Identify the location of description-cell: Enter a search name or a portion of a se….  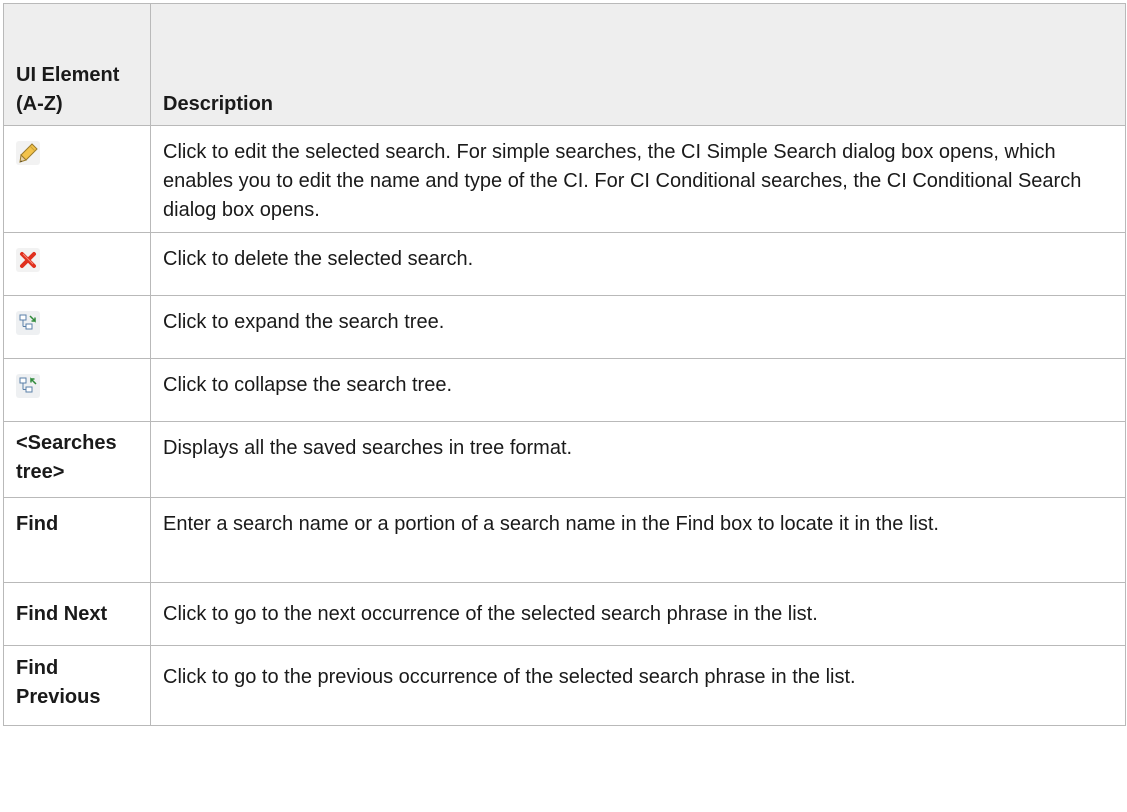
(638, 540).